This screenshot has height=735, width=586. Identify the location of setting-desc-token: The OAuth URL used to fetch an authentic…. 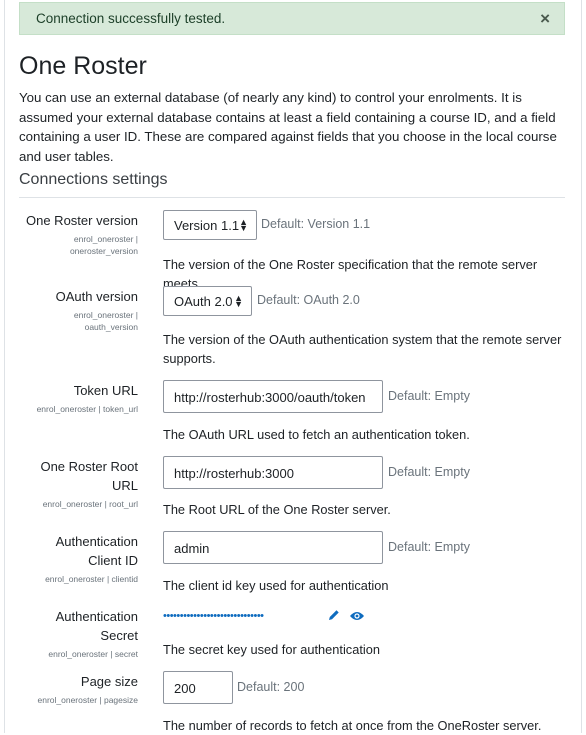
(316, 434).